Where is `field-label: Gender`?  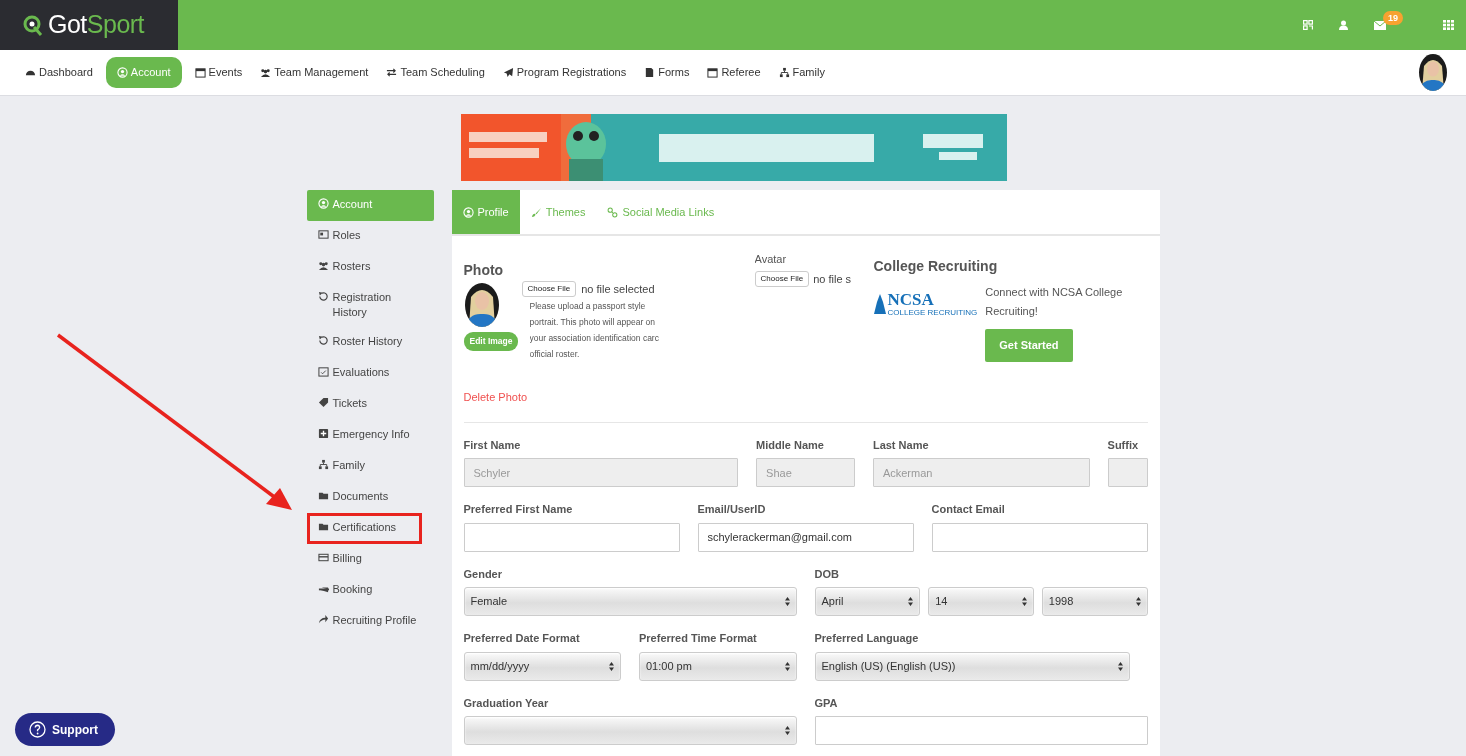 field-label: Gender is located at coordinates (483, 574).